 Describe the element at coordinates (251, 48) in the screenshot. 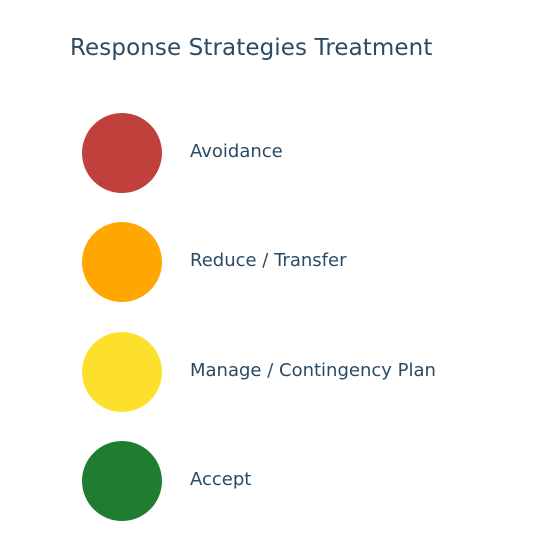

I see `diagram-title: Response Strategies Treatment` at that location.